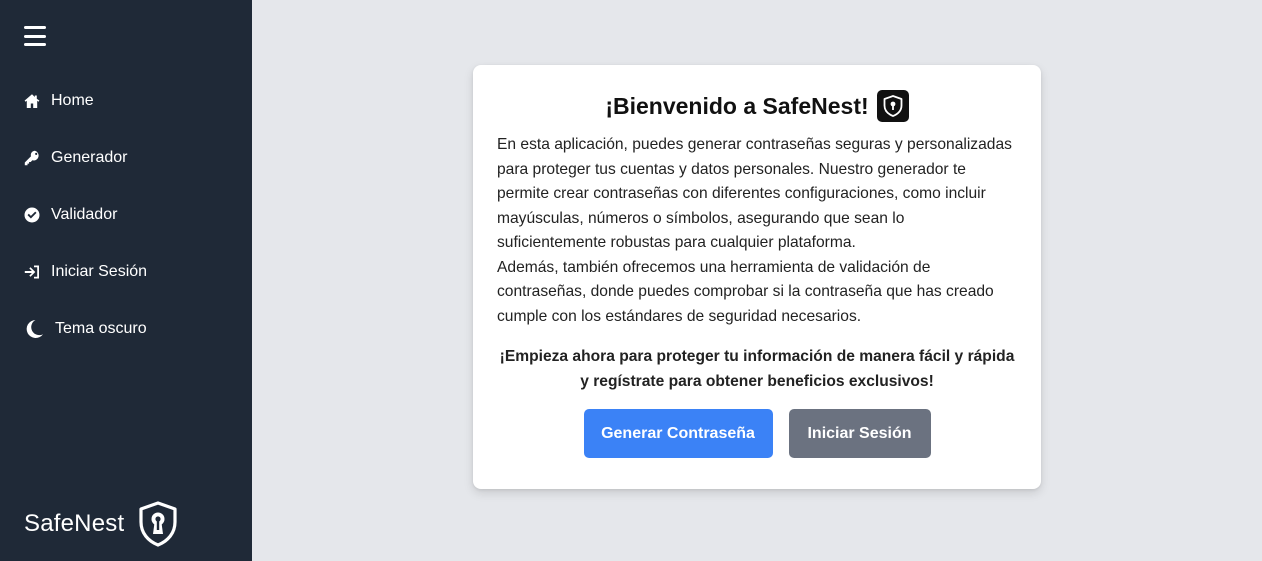 The height and width of the screenshot is (561, 1262). What do you see at coordinates (72, 100) in the screenshot?
I see `sidebar-item-label: Home` at bounding box center [72, 100].